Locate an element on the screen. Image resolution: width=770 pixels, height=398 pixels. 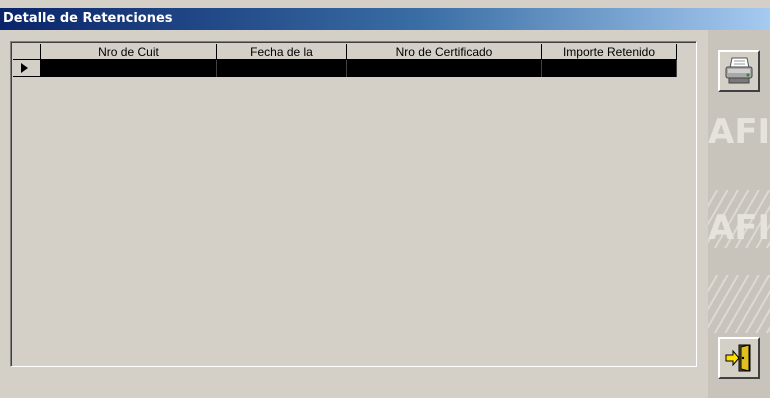
row-selector is located at coordinates (27, 68).